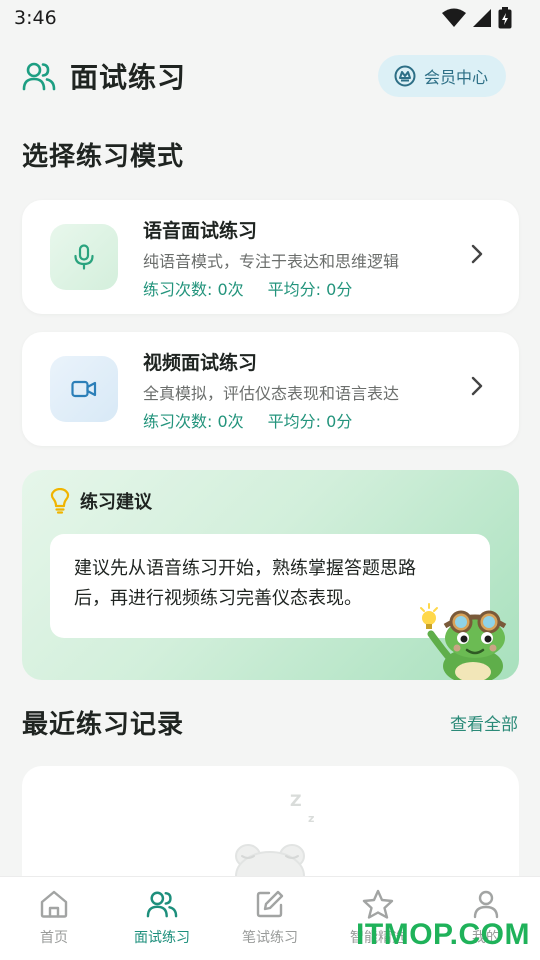 The image size is (540, 960). What do you see at coordinates (455, 77) in the screenshot?
I see `member-center-label: 会员中心` at bounding box center [455, 77].